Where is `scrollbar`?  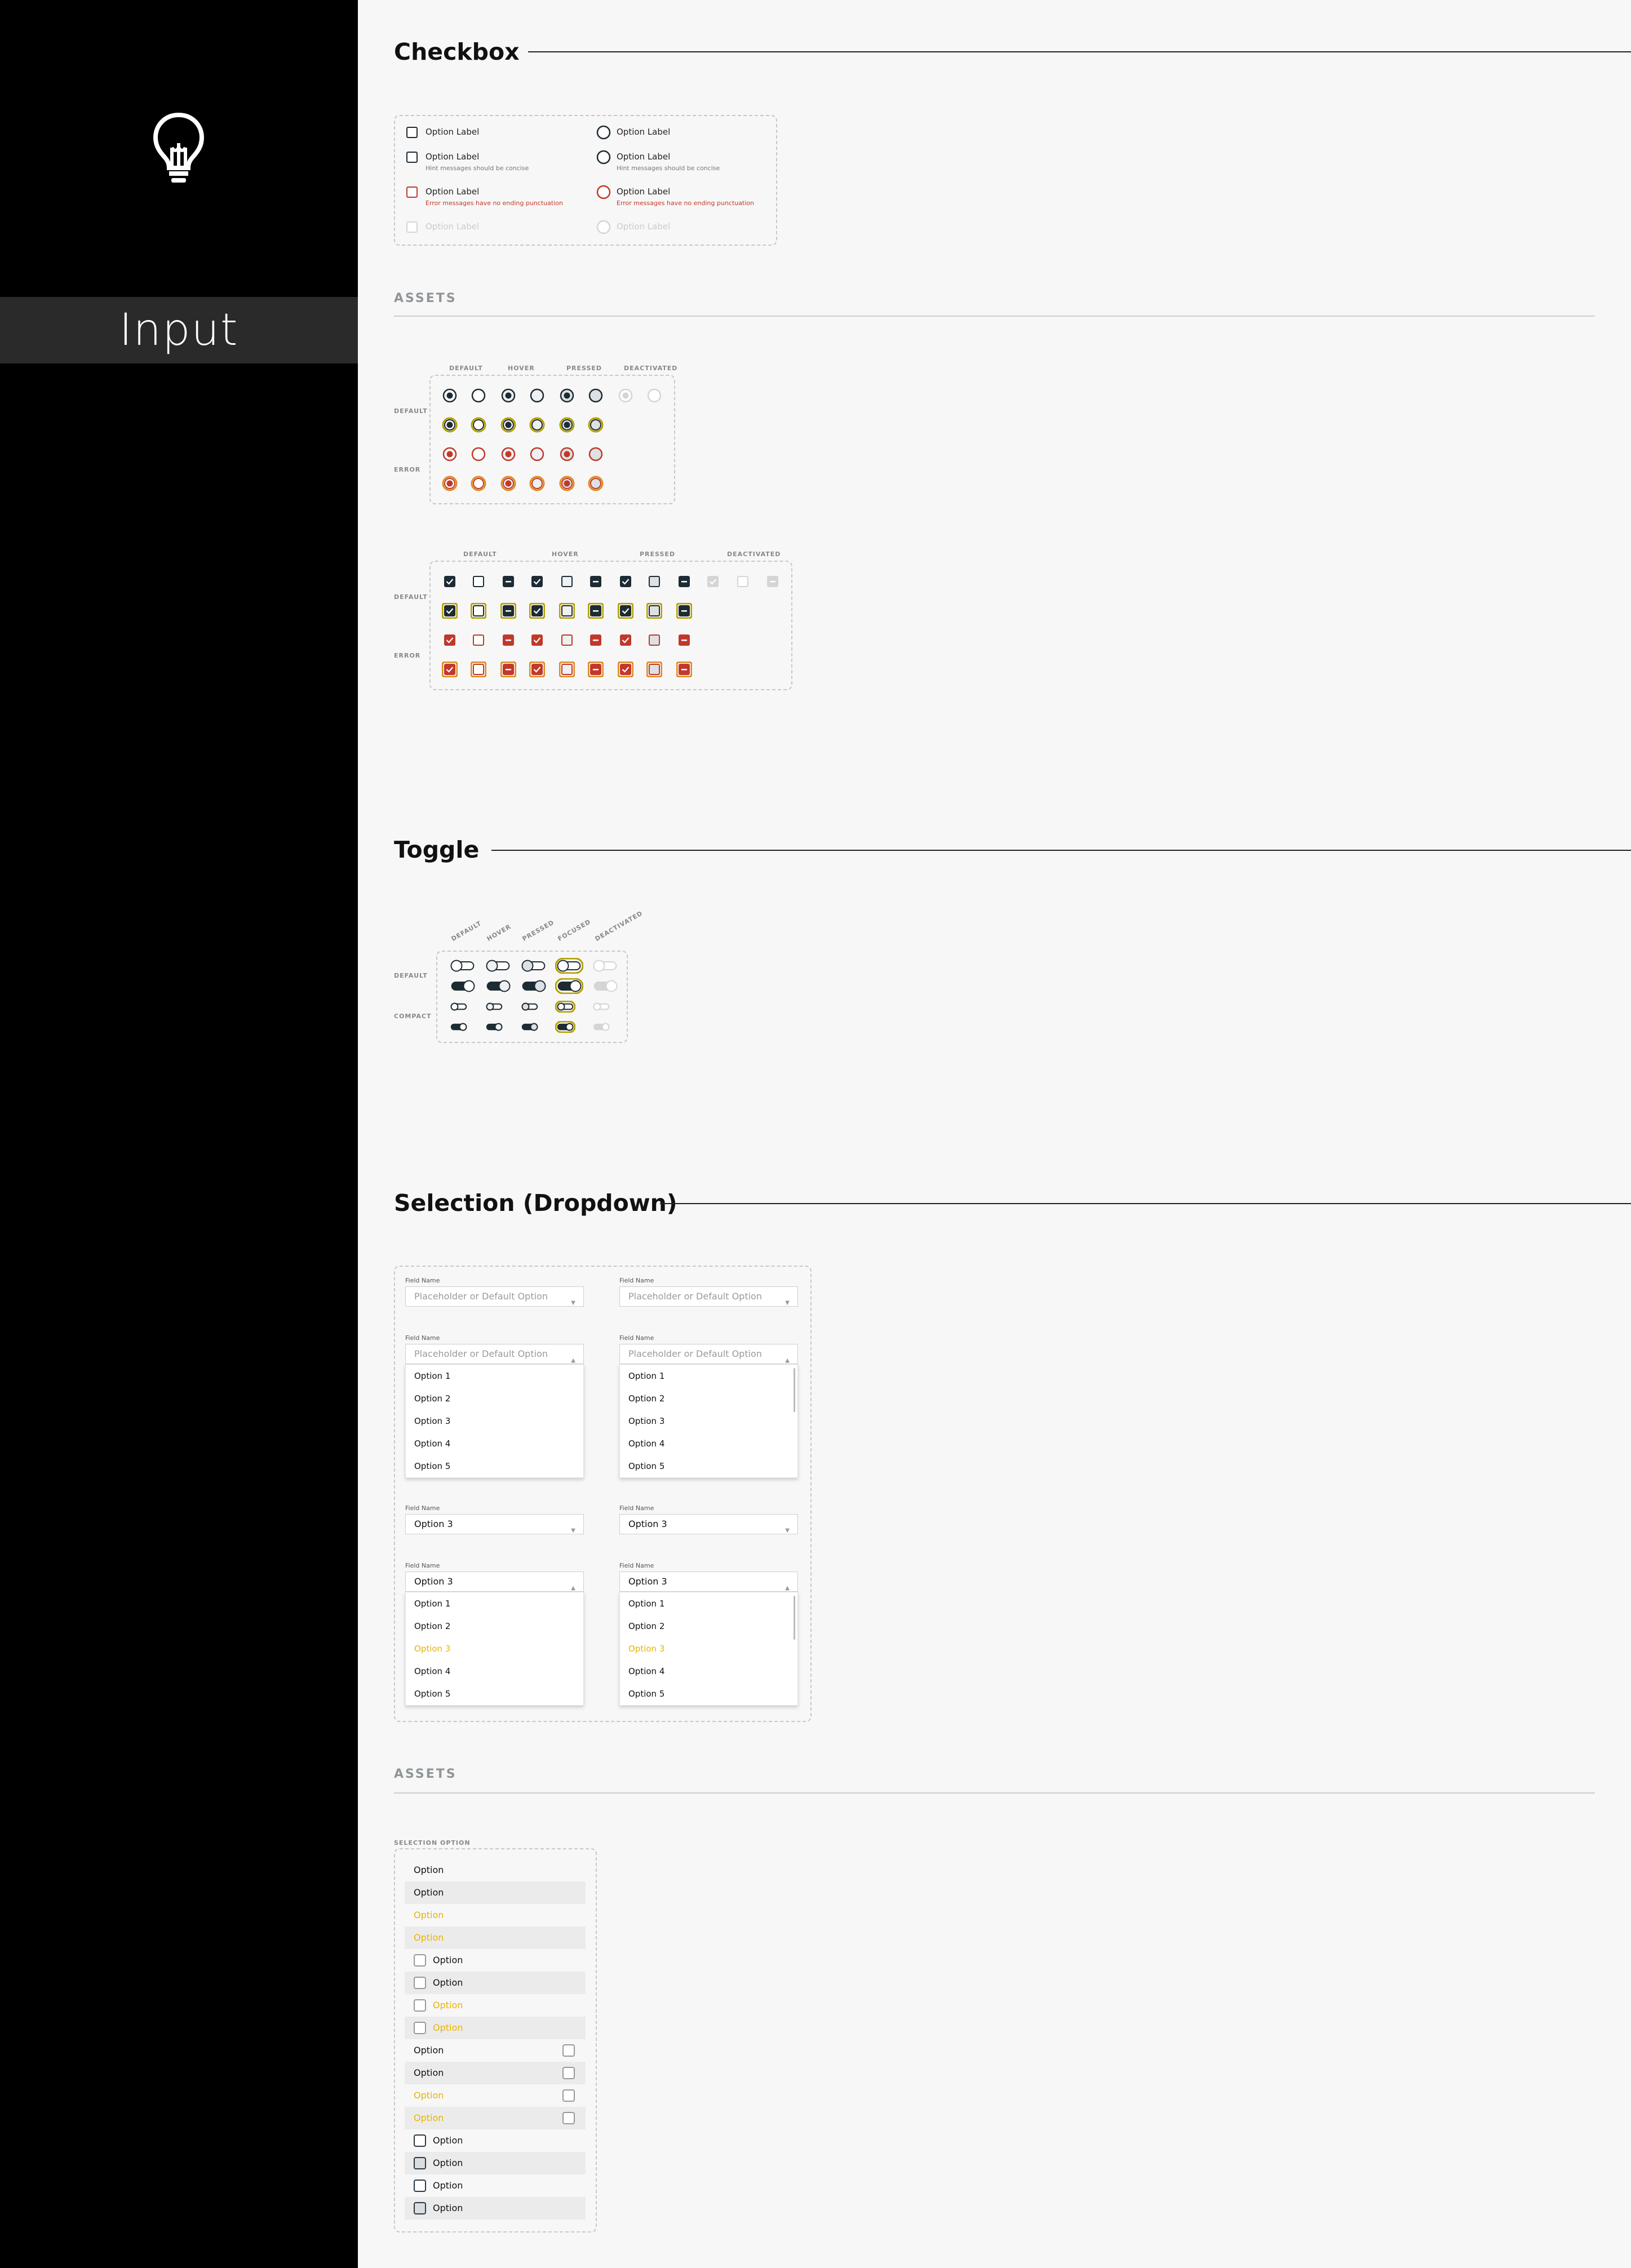
scrollbar is located at coordinates (794, 1390).